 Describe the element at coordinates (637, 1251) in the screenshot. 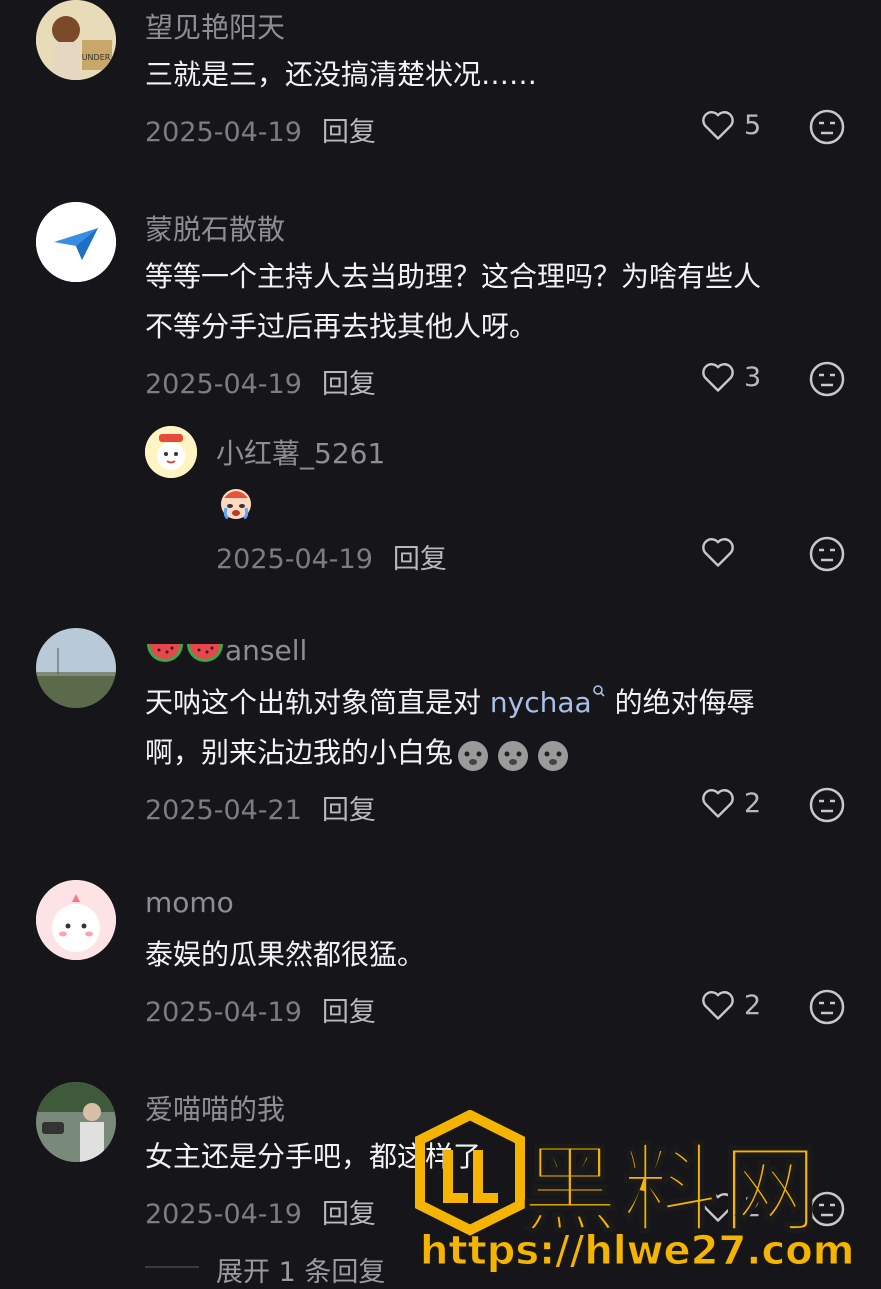

I see `watermark-url: https://hlwe27.com` at that location.